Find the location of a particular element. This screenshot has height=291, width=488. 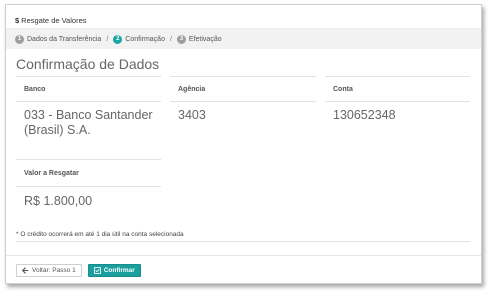

panel-title: Resgate de Valores is located at coordinates (54, 20).